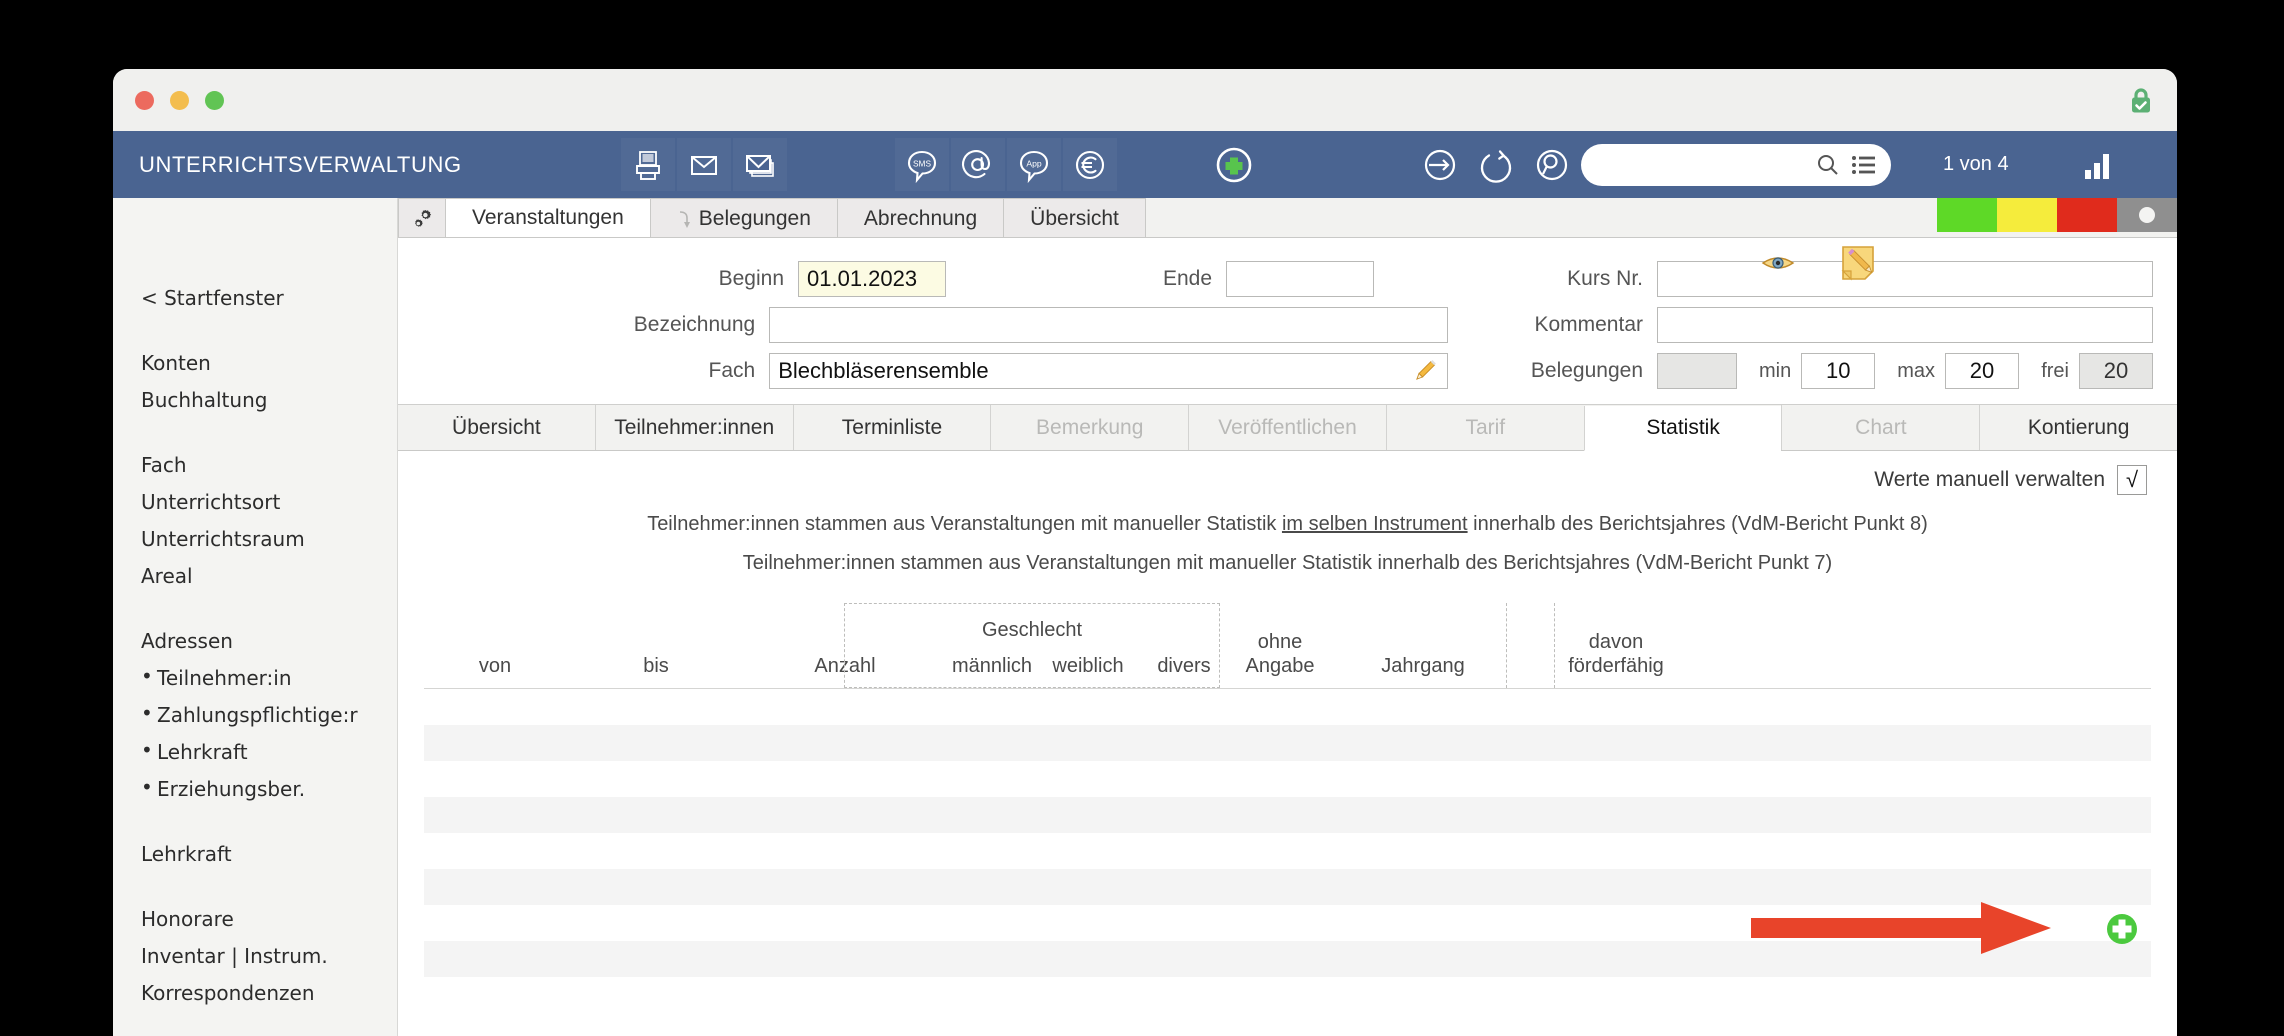 This screenshot has width=2284, height=1036. What do you see at coordinates (144, 100) in the screenshot?
I see `close-button` at bounding box center [144, 100].